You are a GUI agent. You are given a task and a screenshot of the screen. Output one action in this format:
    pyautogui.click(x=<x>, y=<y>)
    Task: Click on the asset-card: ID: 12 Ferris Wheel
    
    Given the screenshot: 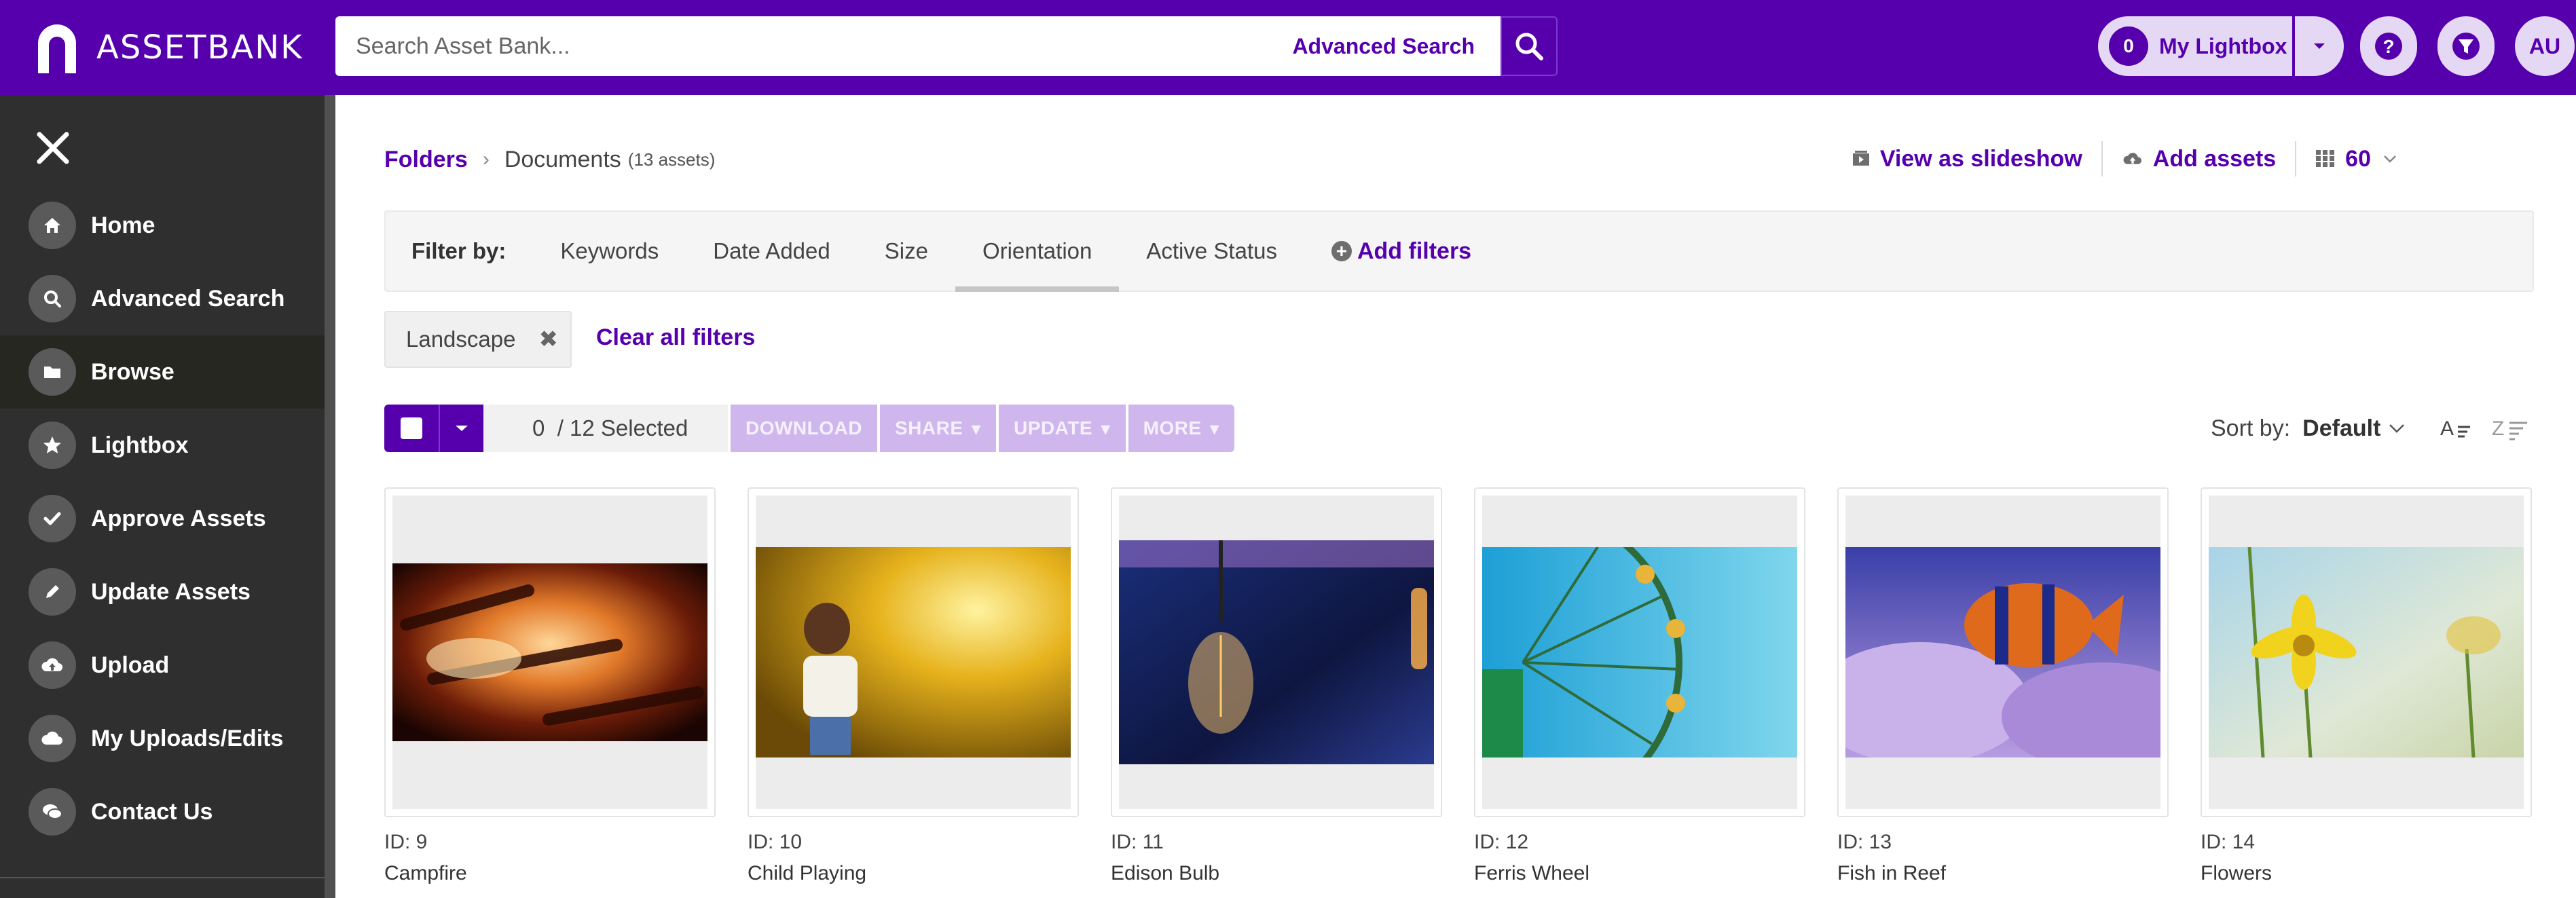 What is the action you would take?
    pyautogui.click(x=1639, y=686)
    